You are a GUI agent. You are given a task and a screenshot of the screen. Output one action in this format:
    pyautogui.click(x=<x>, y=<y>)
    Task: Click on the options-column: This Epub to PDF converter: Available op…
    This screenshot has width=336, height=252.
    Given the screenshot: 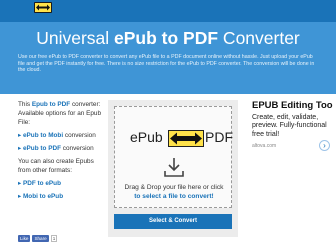 What is the action you would take?
    pyautogui.click(x=60, y=150)
    